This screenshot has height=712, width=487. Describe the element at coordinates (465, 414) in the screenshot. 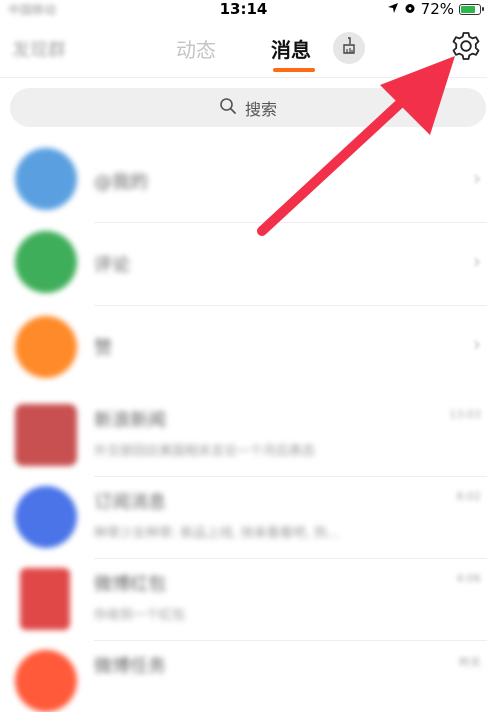

I see `row-time: 13:03` at that location.